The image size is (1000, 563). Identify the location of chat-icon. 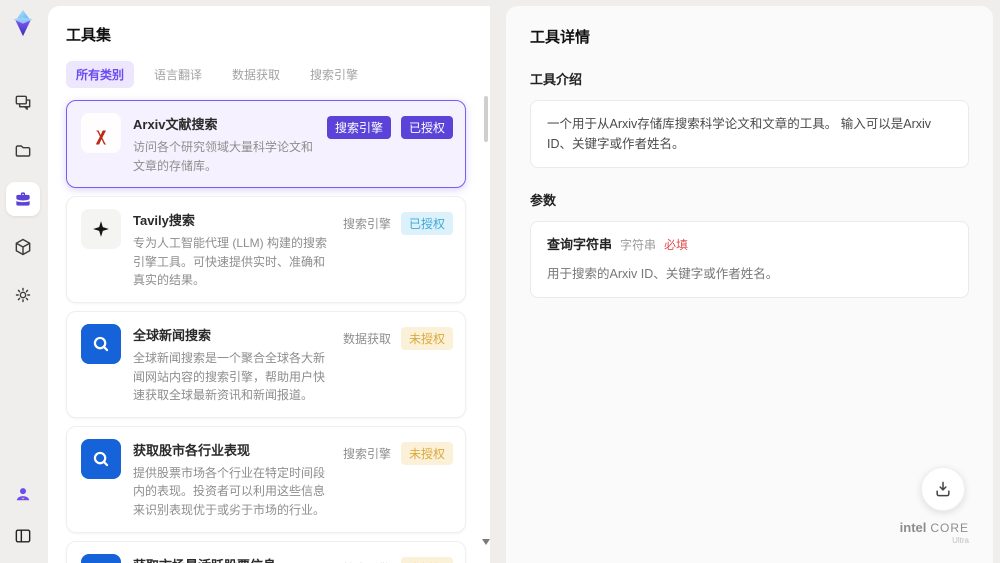
(23, 102).